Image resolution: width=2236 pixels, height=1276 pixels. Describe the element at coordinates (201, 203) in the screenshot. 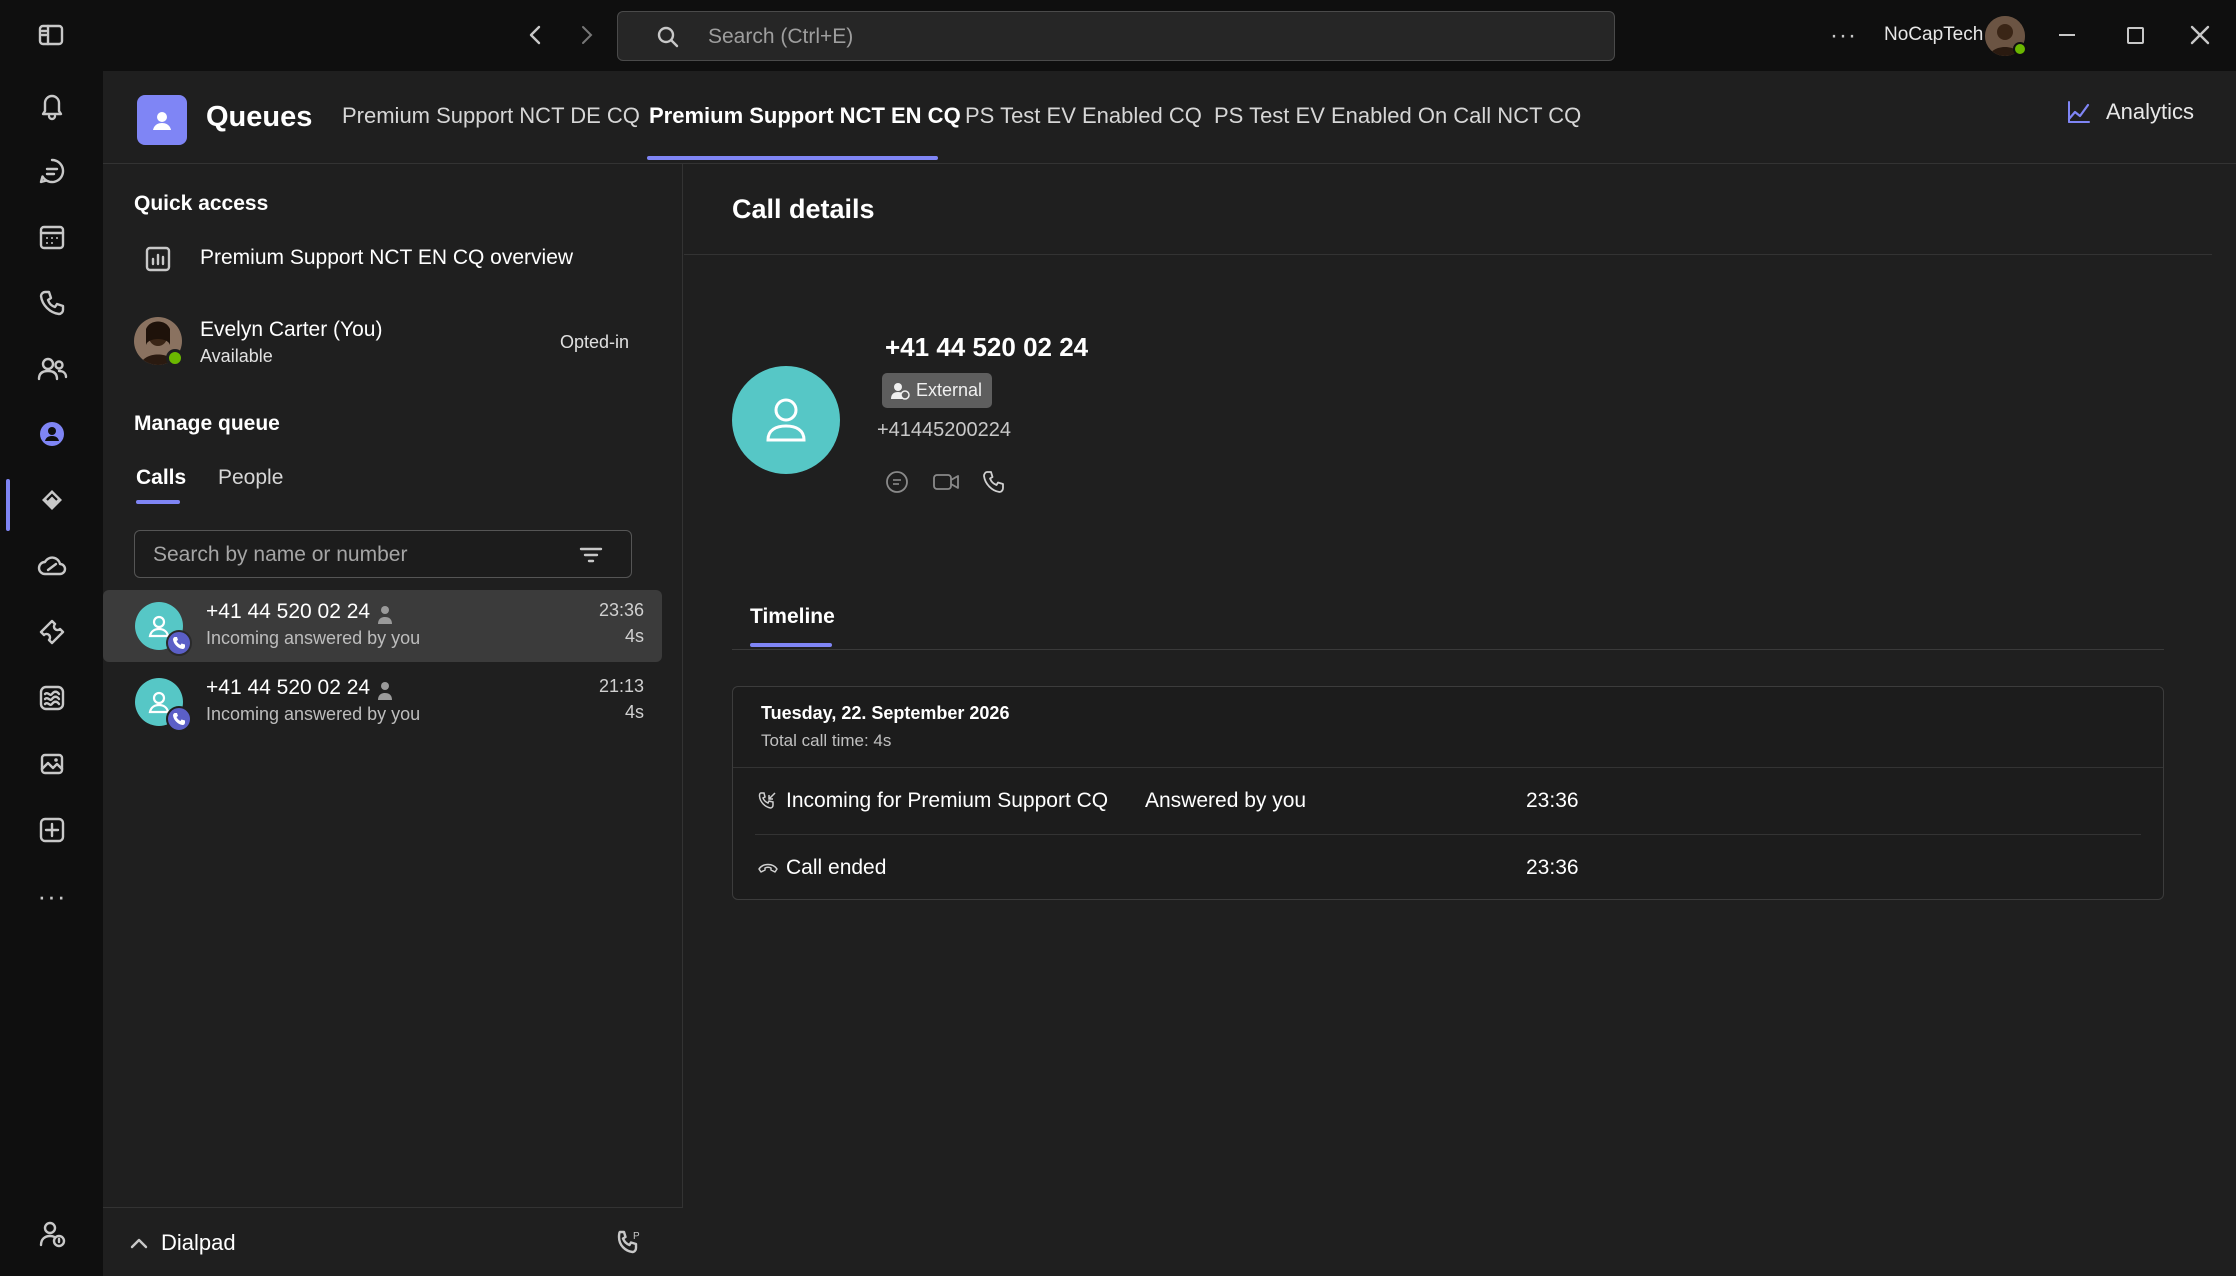

I see `quick-access-heading: Quick access` at that location.